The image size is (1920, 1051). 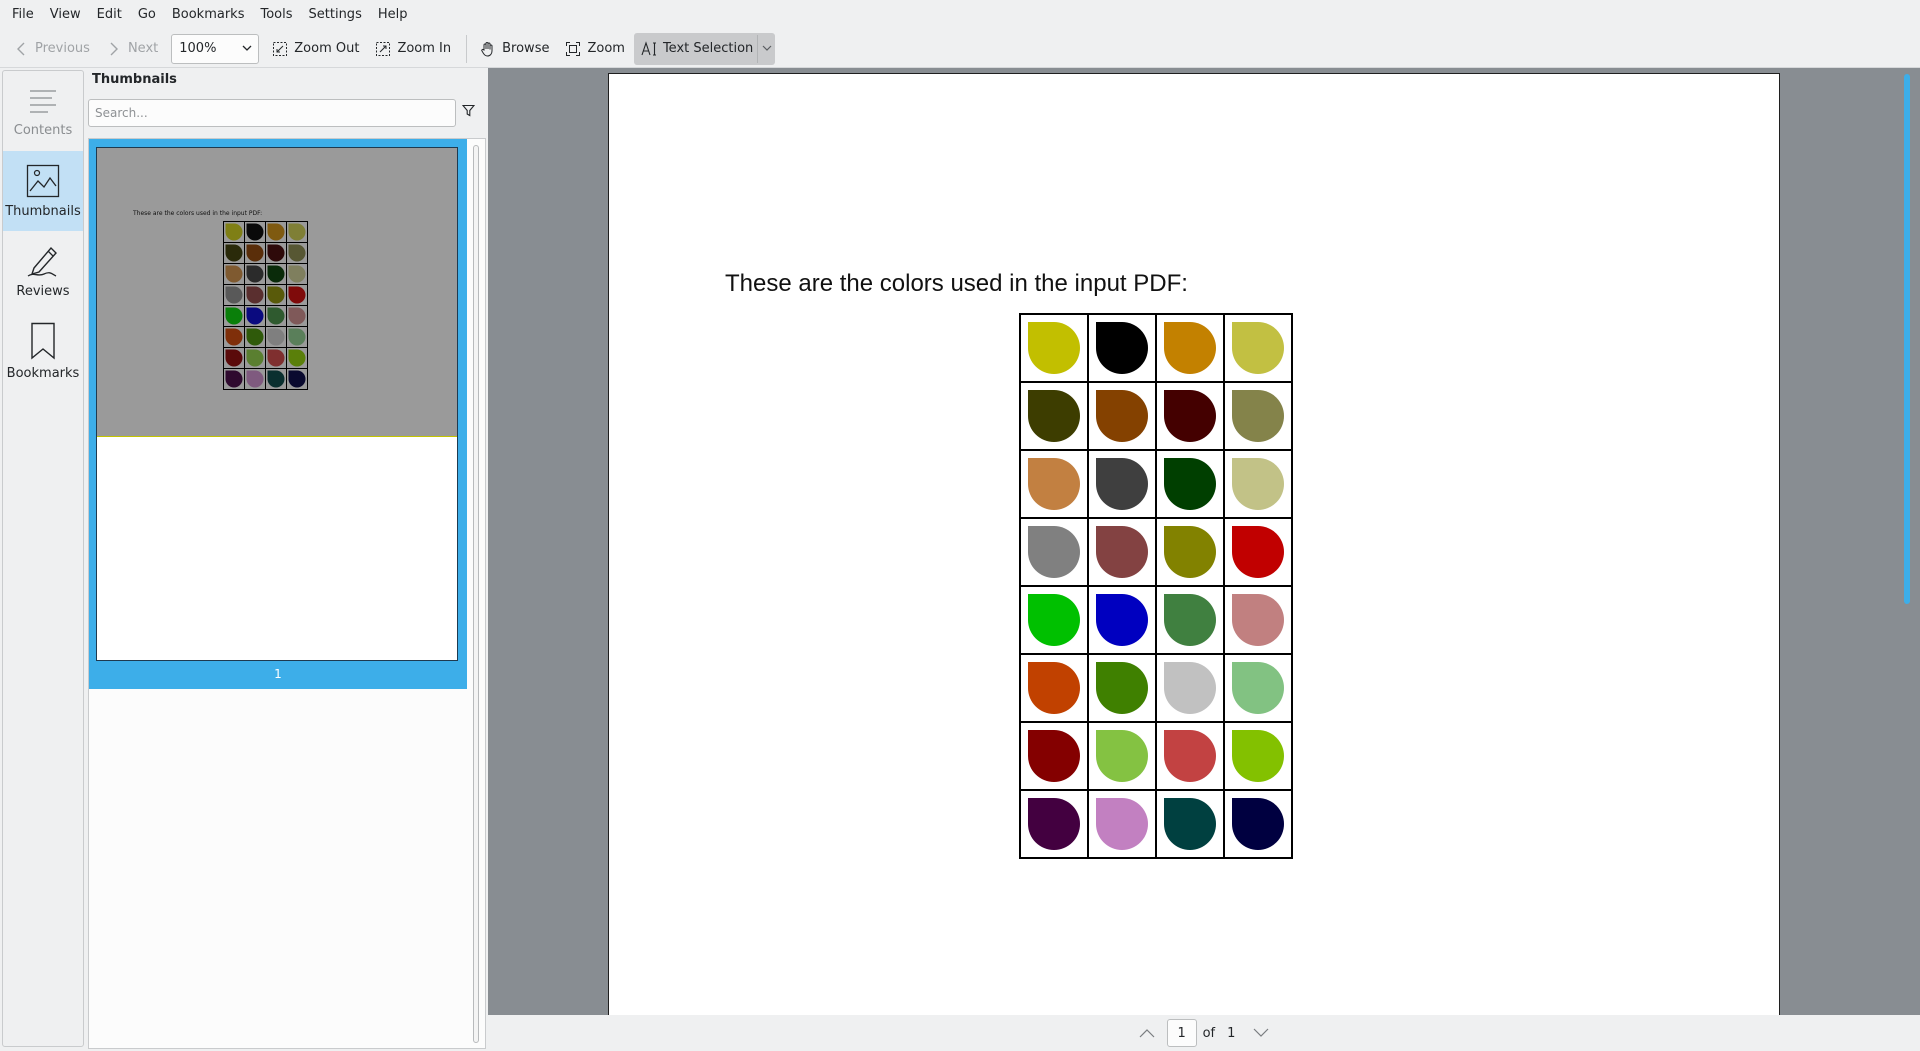 What do you see at coordinates (265, 307) in the screenshot?
I see `thumbnail-swatch-grid` at bounding box center [265, 307].